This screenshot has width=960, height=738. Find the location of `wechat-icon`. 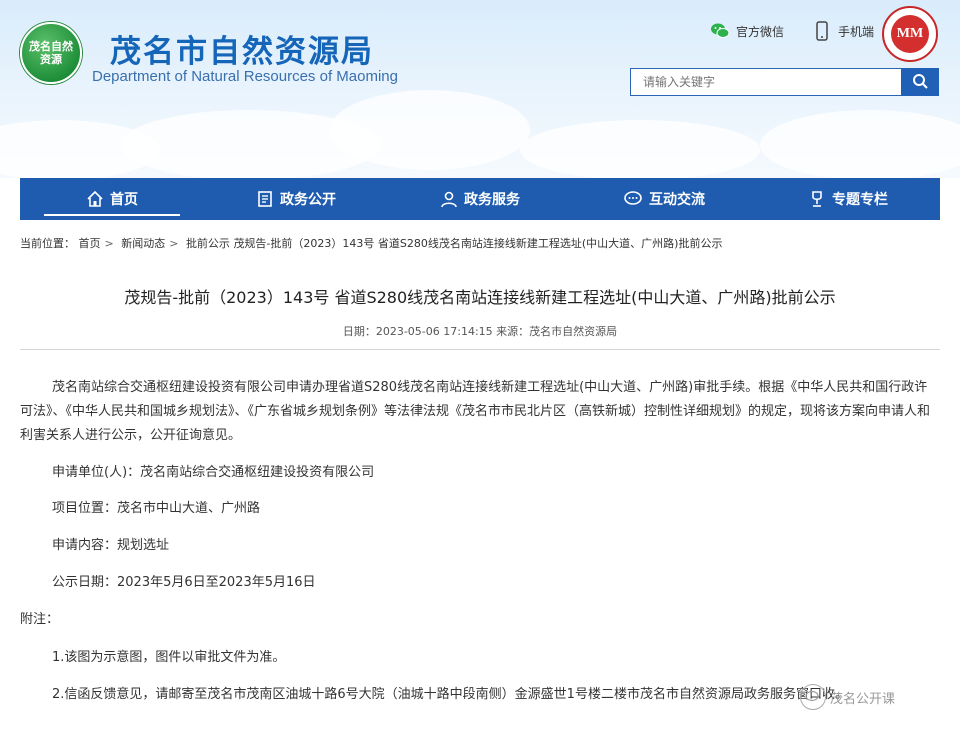

wechat-icon is located at coordinates (720, 31).